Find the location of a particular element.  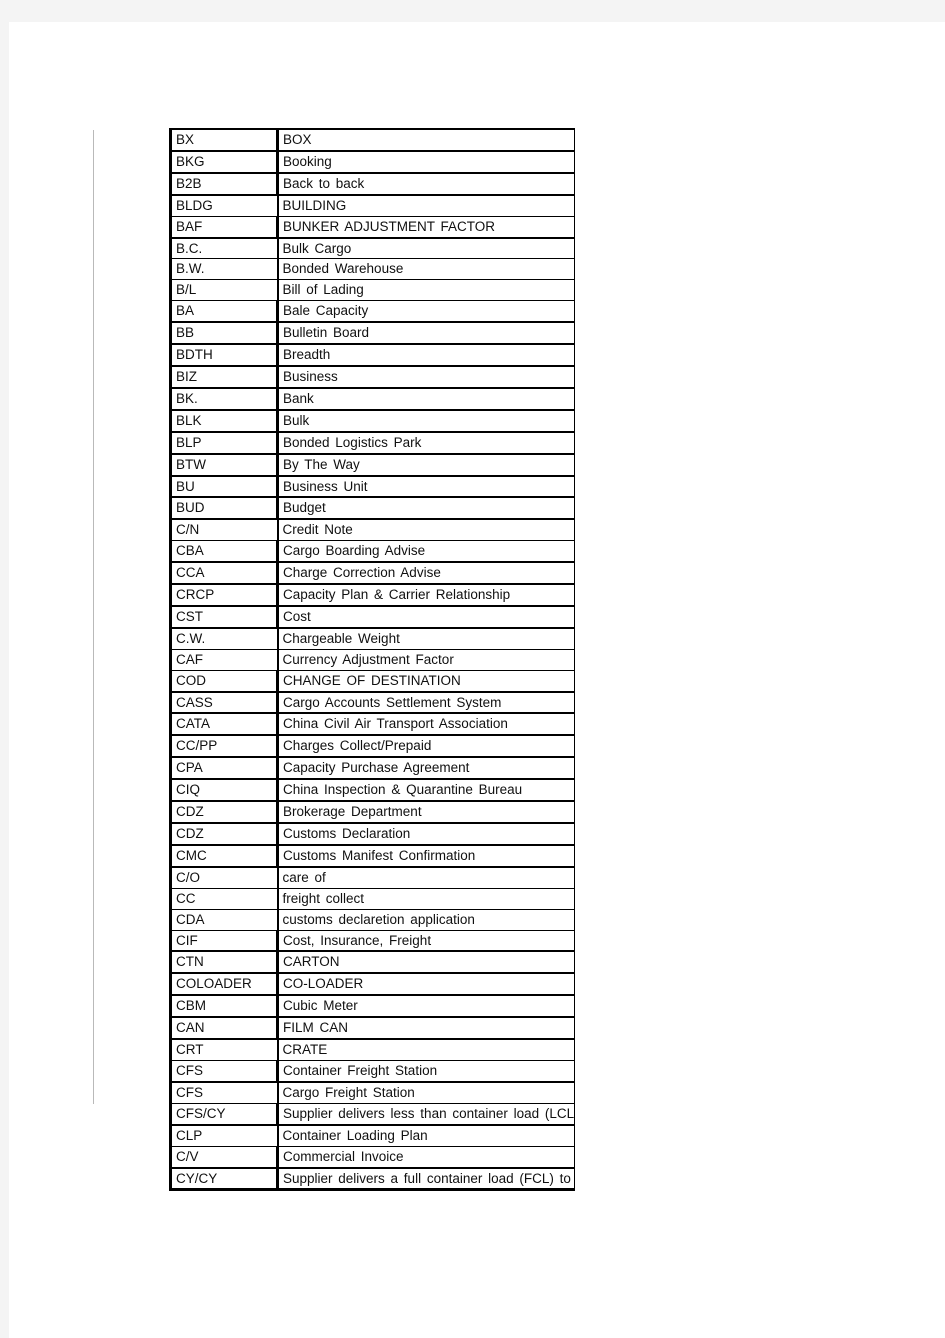

abbreviation-meaning-cell: China Civil Air Transport Association is located at coordinates (426, 725).